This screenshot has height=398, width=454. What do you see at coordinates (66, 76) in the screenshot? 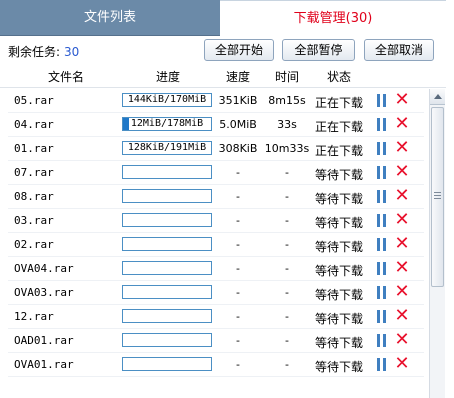
I see `column-header-name: 文件名` at bounding box center [66, 76].